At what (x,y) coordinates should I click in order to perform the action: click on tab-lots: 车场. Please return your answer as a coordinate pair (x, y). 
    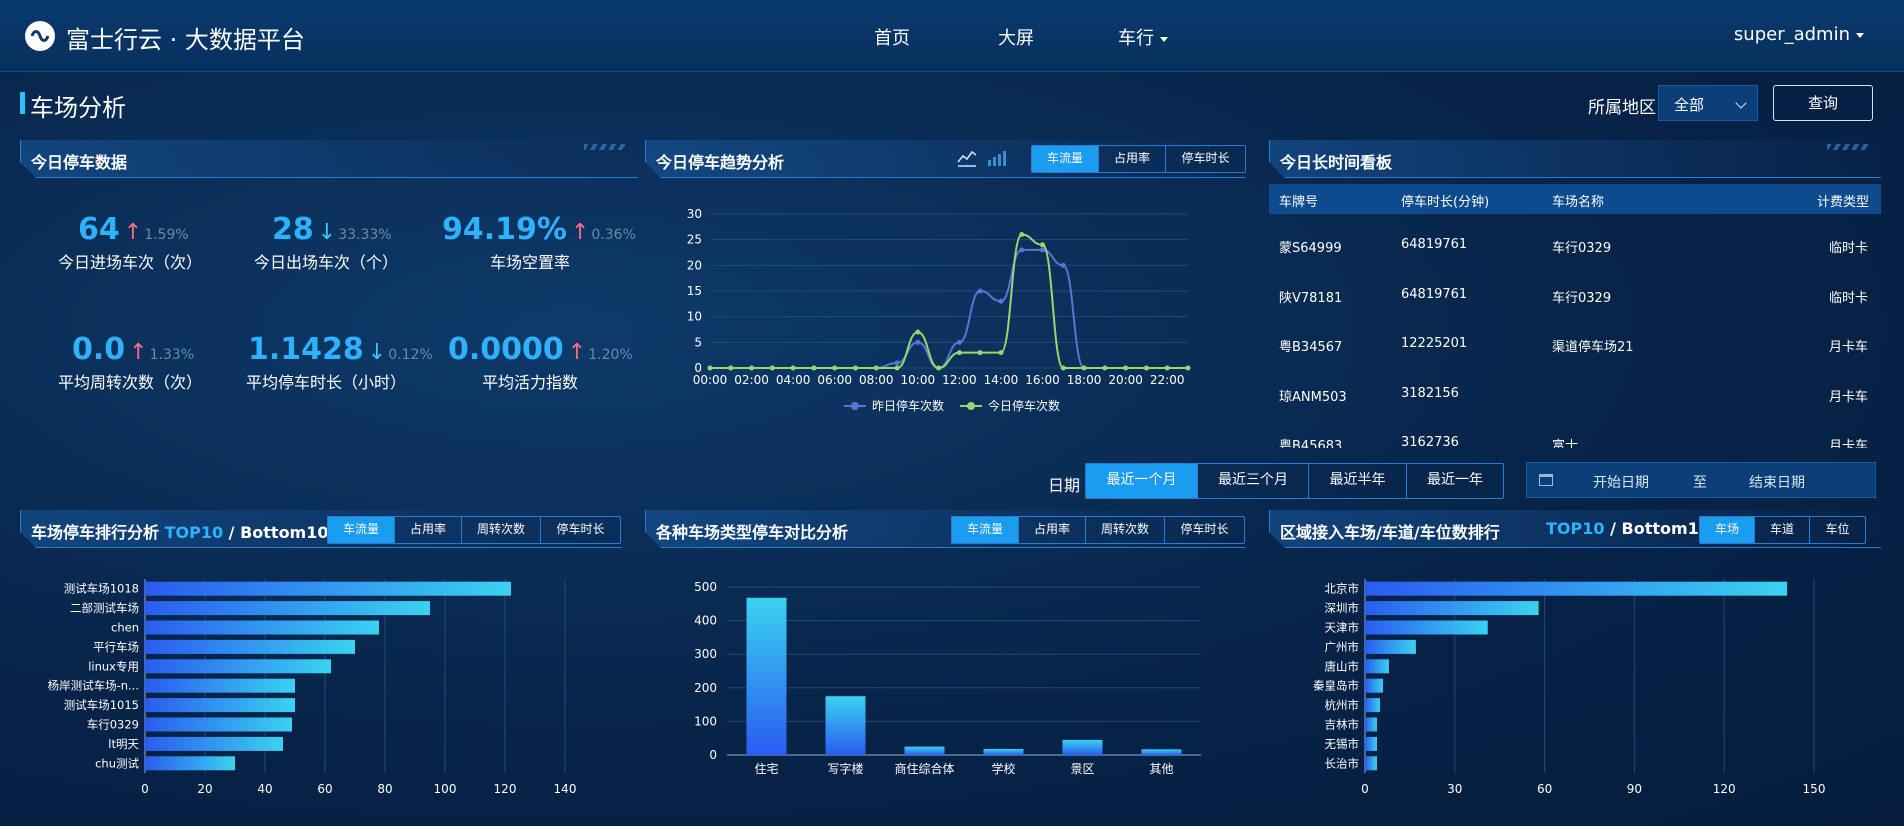
    Looking at the image, I should click on (1727, 530).